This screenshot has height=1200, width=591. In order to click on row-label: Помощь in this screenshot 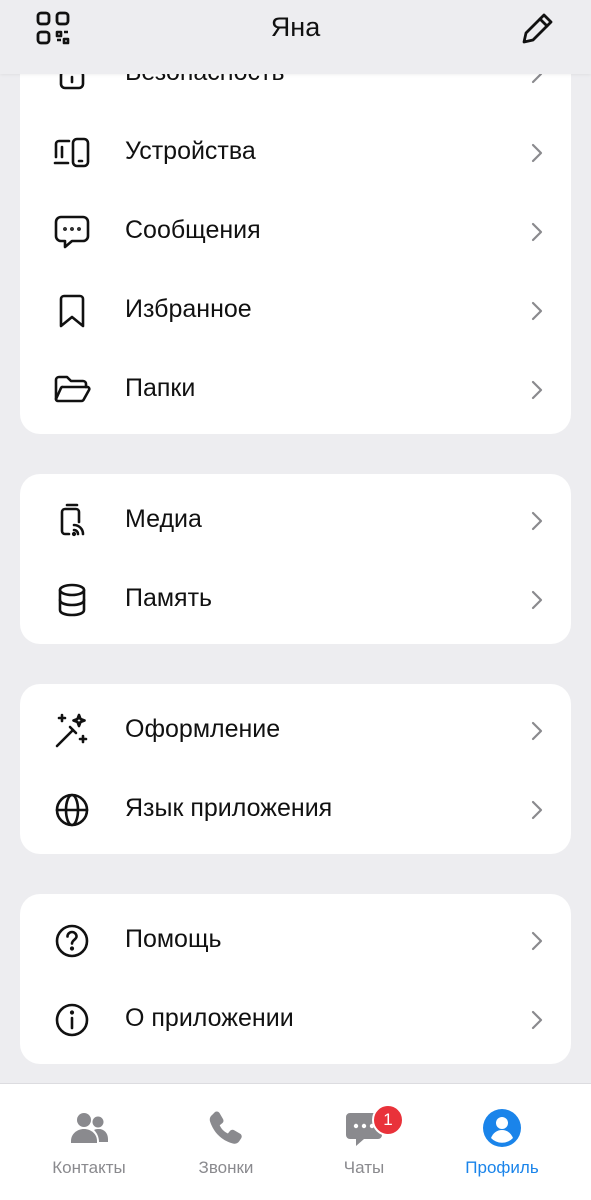, I will do `click(173, 939)`.